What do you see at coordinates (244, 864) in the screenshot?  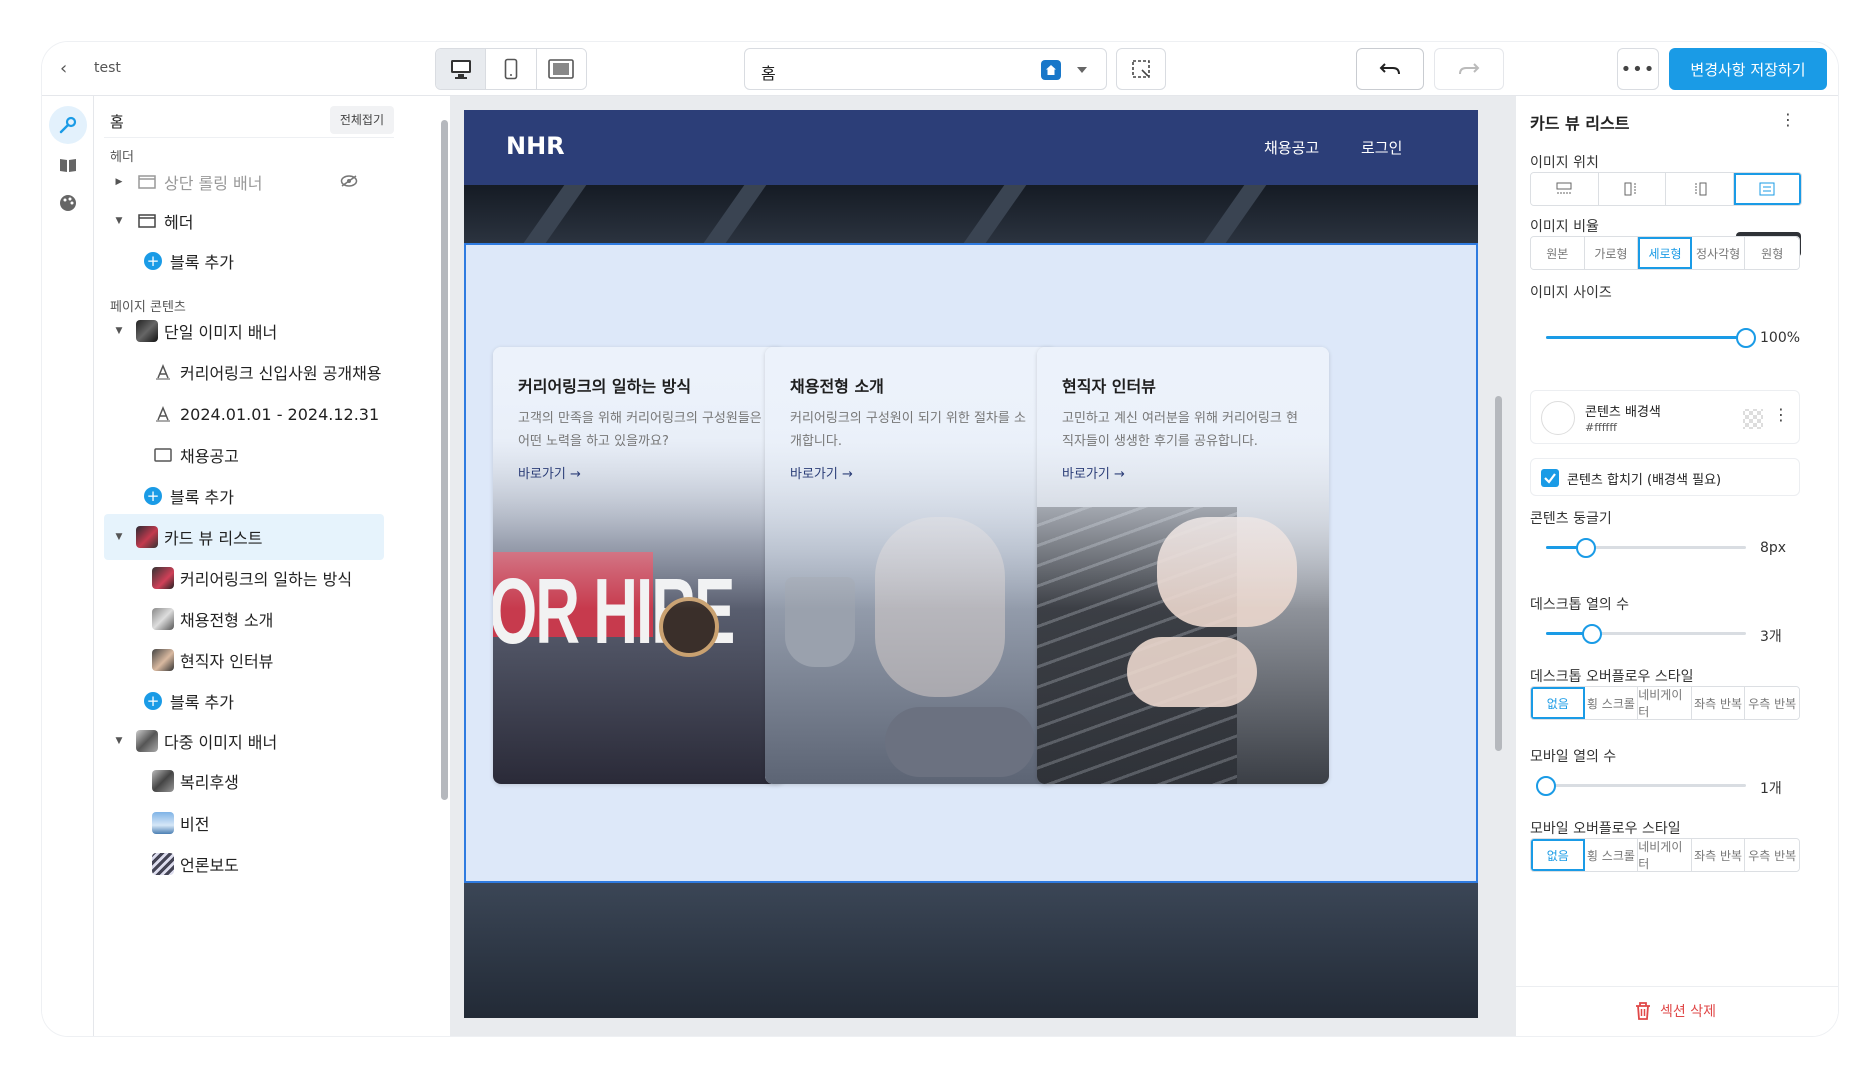 I see `layer-press: 언론보도` at bounding box center [244, 864].